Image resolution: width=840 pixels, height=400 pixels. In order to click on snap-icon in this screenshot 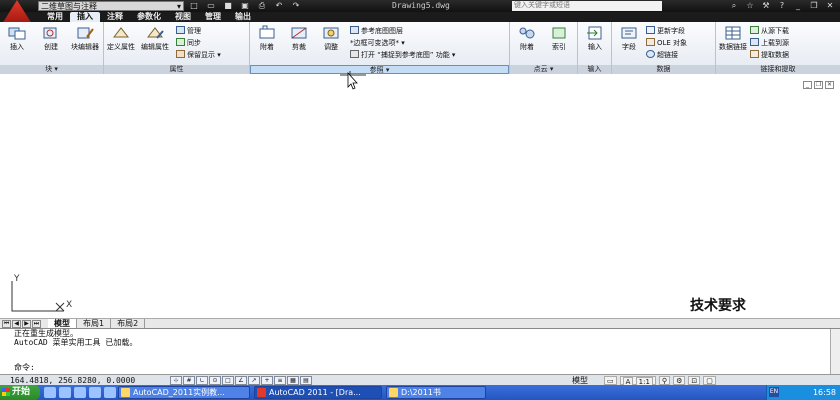, I will do `click(354, 54)`.